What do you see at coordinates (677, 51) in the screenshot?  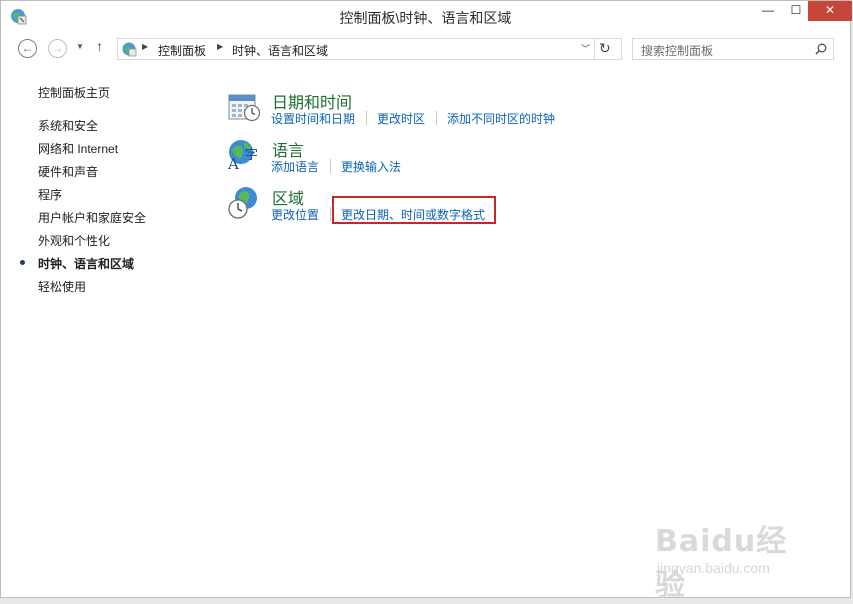 I see `search-placeholder: 搜索控制面板` at bounding box center [677, 51].